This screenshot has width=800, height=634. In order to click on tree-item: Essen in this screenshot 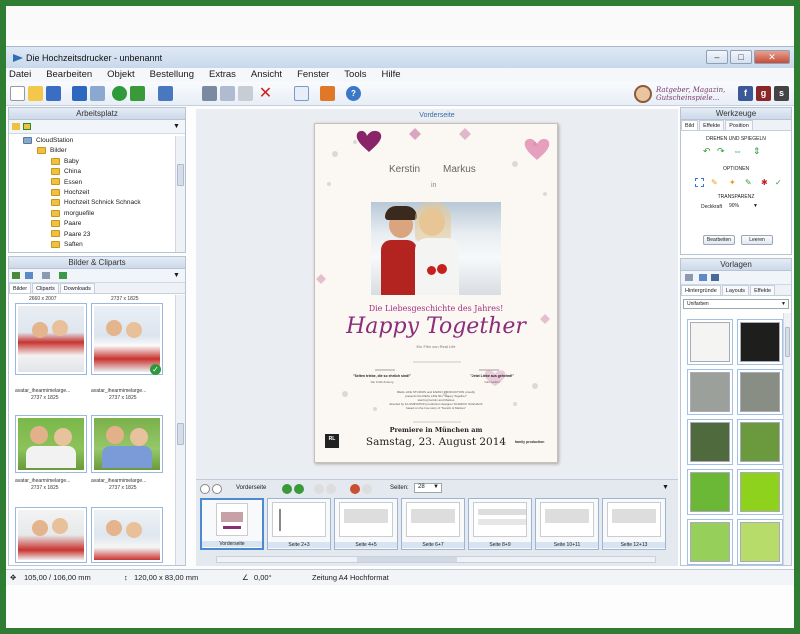, I will do `click(82, 183)`.